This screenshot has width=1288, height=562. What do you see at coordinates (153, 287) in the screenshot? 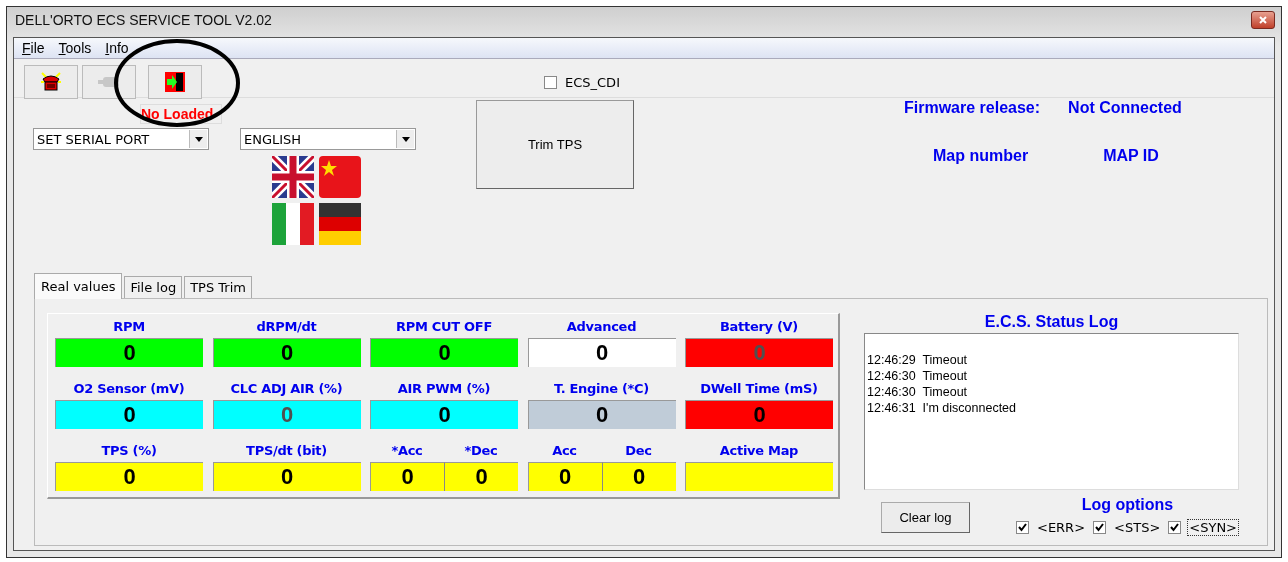
I see `tab: File log` at bounding box center [153, 287].